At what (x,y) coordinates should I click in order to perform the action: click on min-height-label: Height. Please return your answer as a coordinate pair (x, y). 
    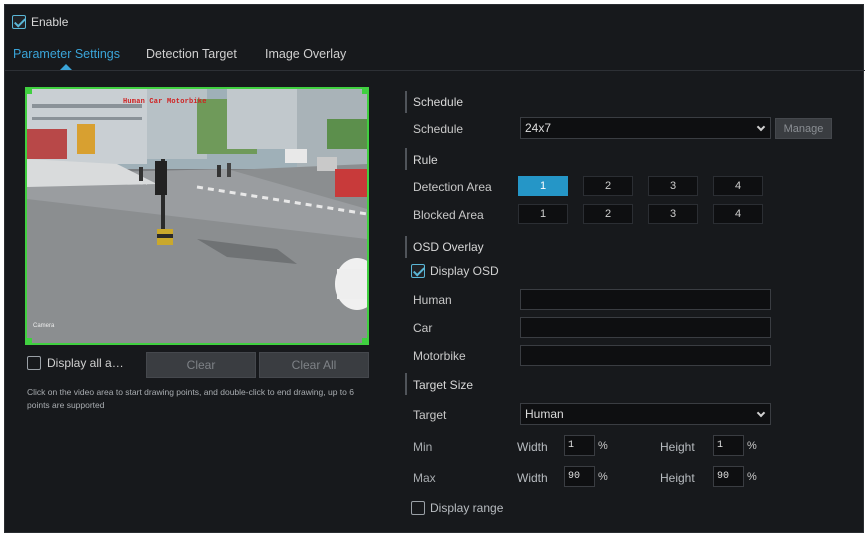
    Looking at the image, I should click on (677, 447).